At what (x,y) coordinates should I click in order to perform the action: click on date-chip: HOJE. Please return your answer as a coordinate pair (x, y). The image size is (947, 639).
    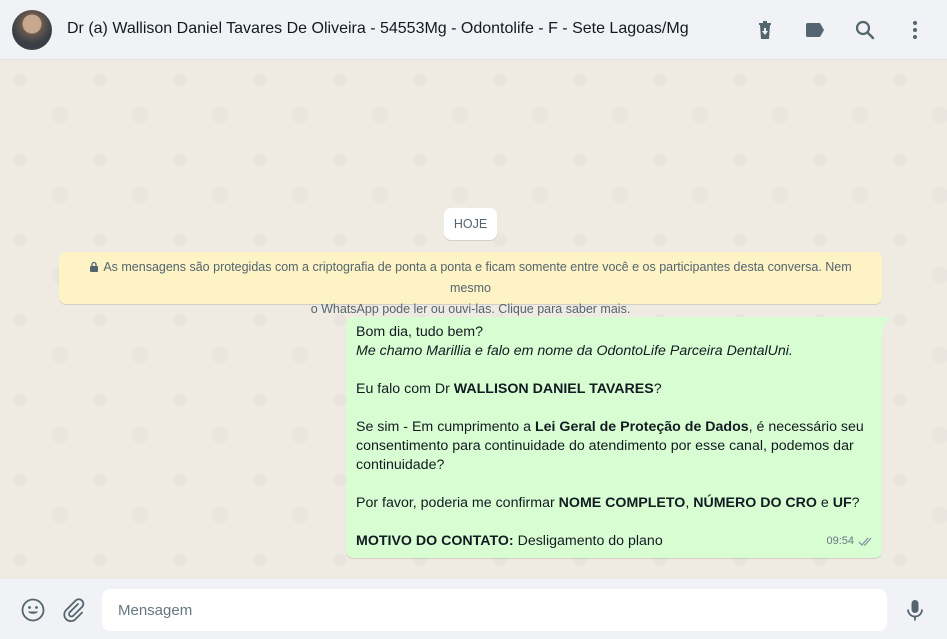
    Looking at the image, I should click on (470, 224).